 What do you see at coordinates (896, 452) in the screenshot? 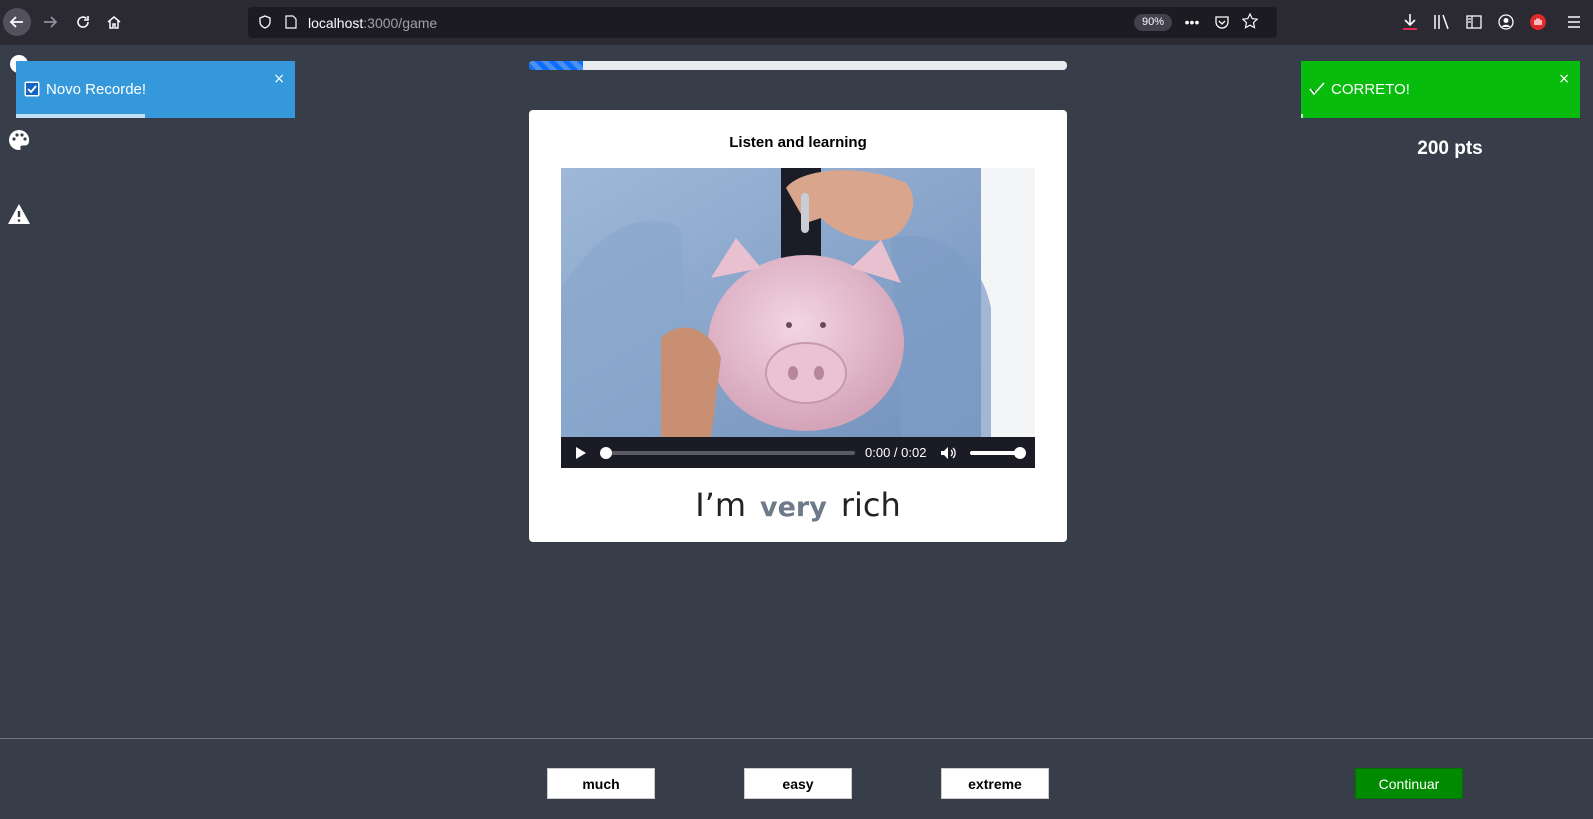
I see `video-time: 0:00 / 0:02` at bounding box center [896, 452].